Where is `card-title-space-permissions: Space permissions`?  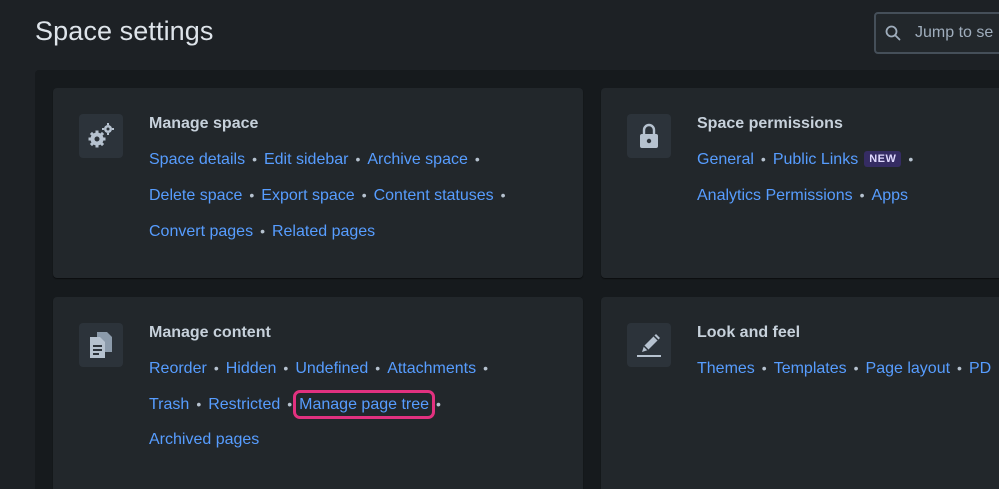 card-title-space-permissions: Space permissions is located at coordinates (770, 123).